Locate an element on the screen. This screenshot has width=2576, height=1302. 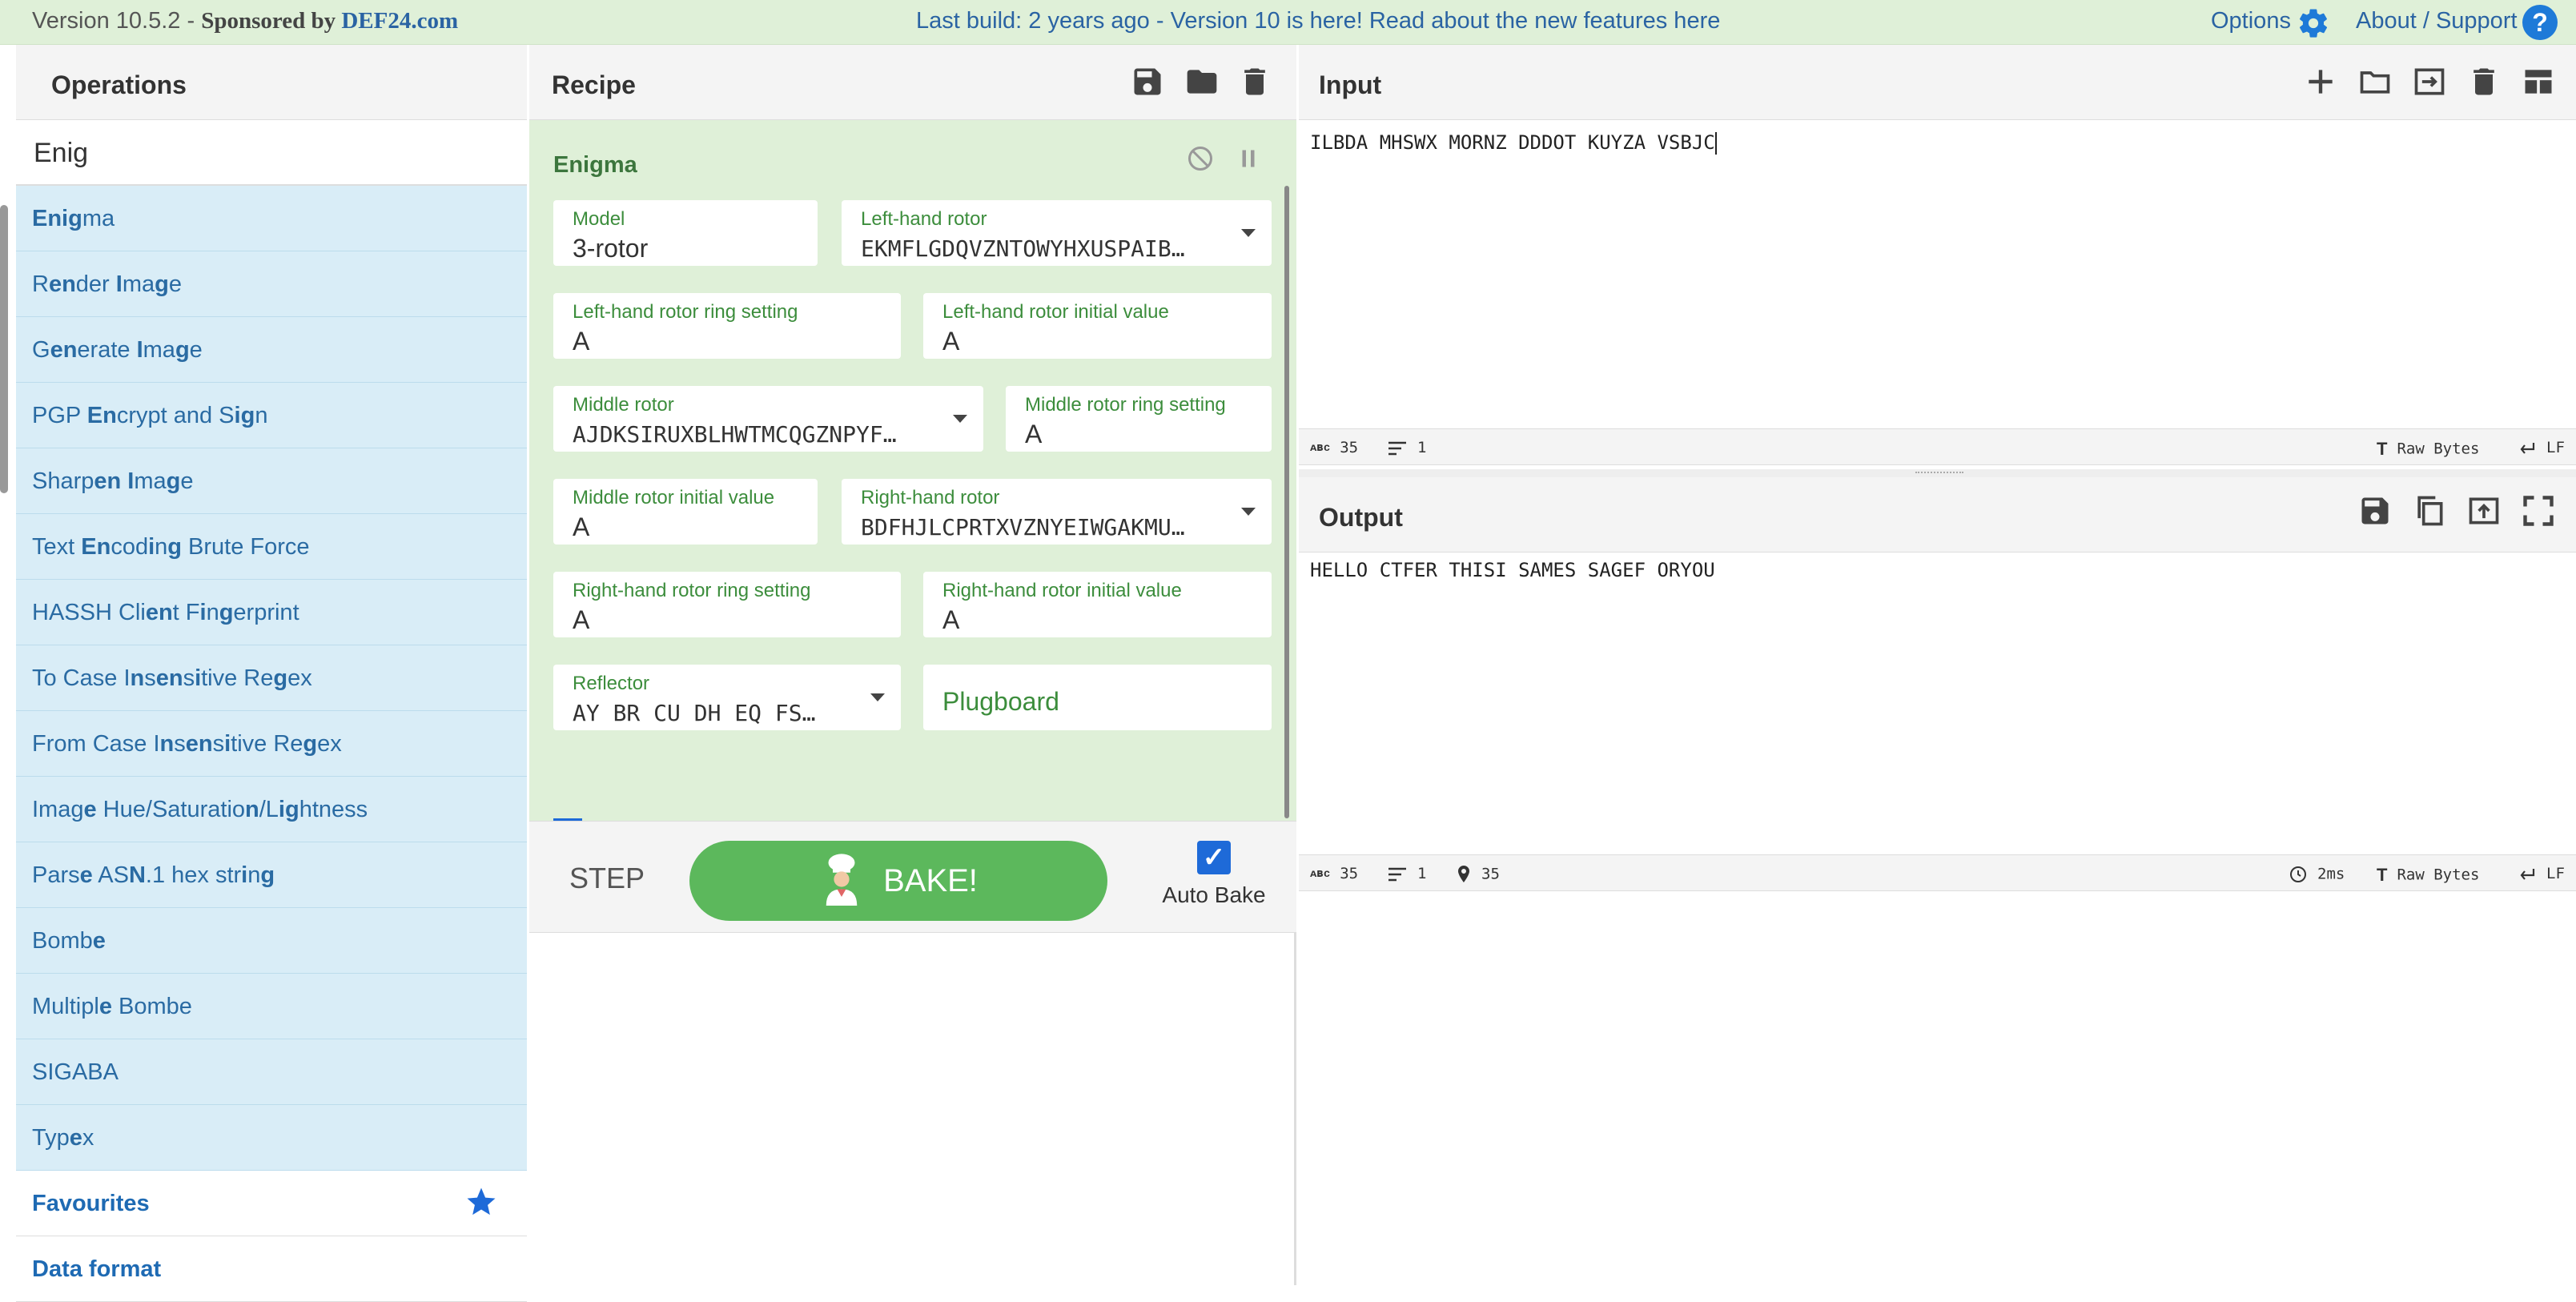
lines-icon is located at coordinates (1397, 874).